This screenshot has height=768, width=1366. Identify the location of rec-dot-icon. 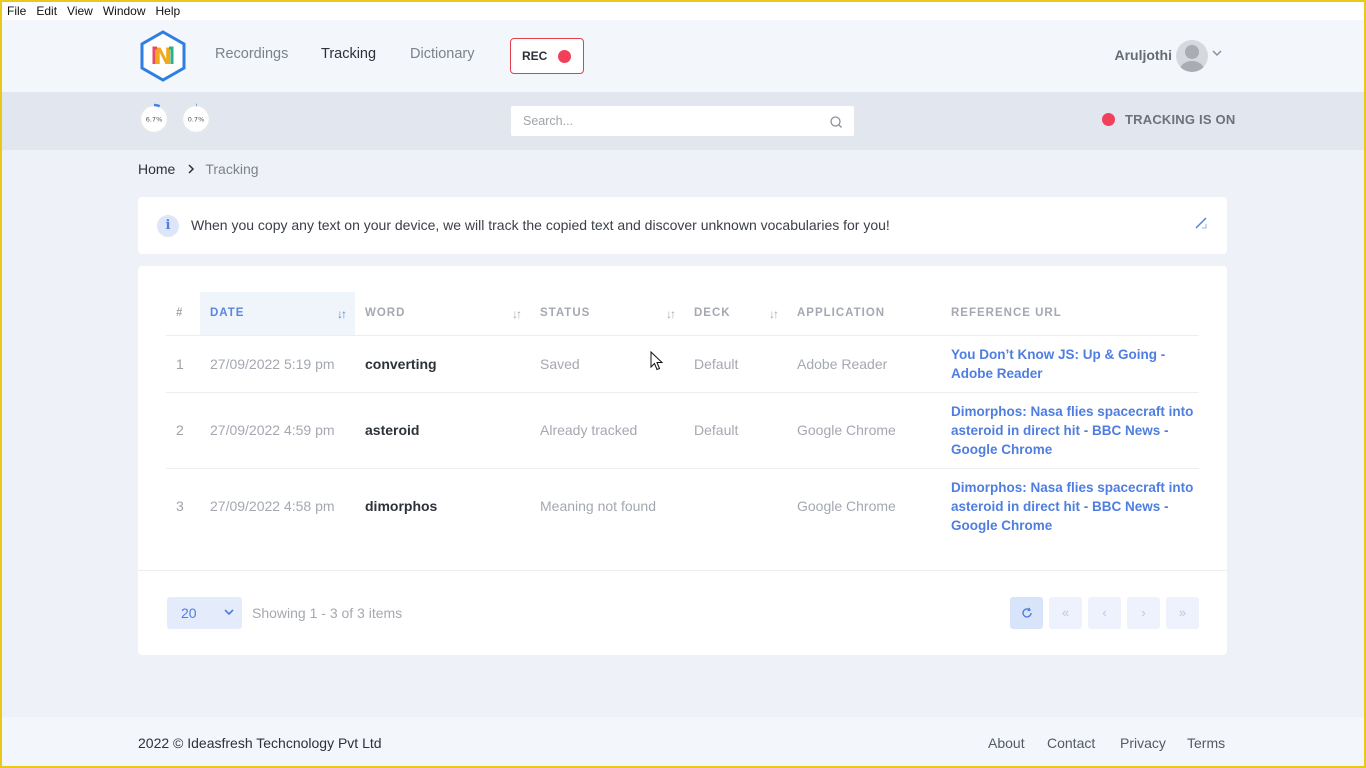
(564, 56).